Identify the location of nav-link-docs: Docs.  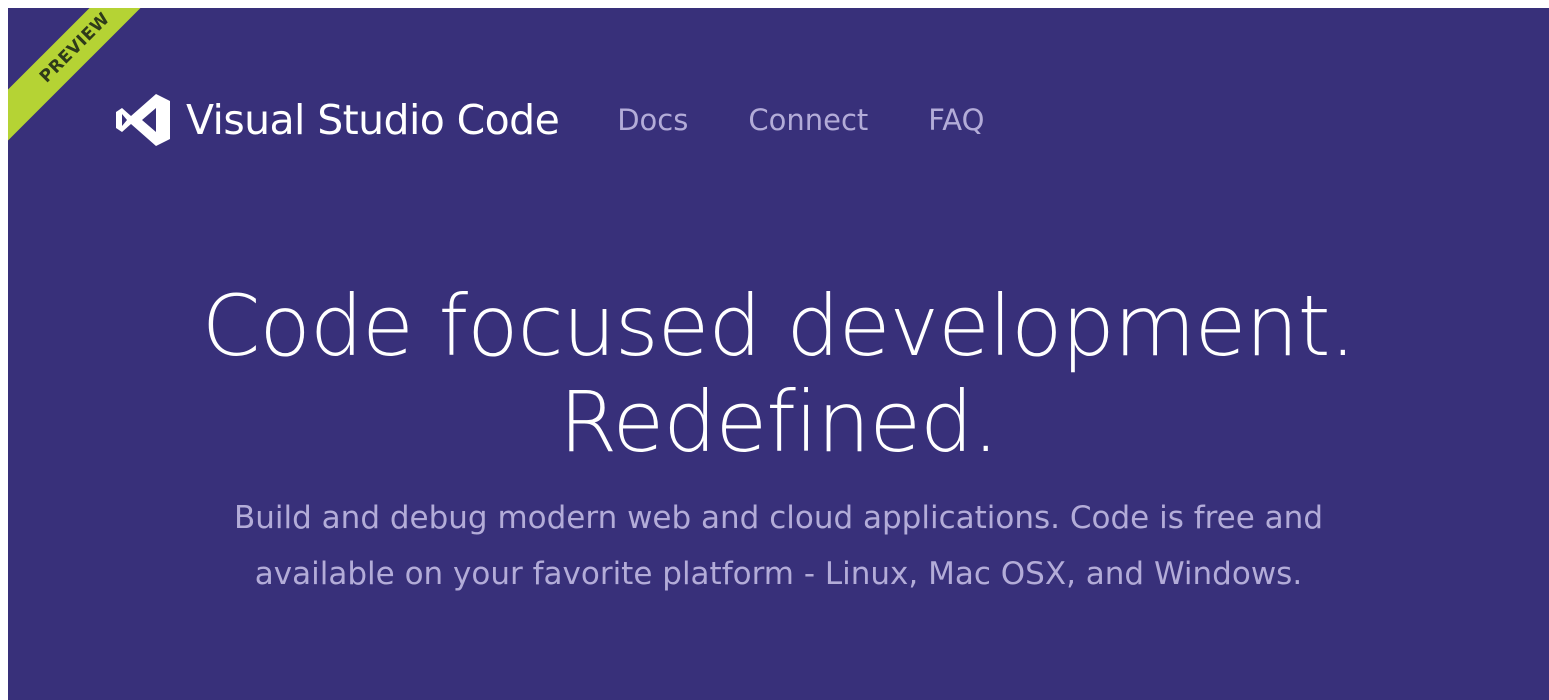
(652, 120).